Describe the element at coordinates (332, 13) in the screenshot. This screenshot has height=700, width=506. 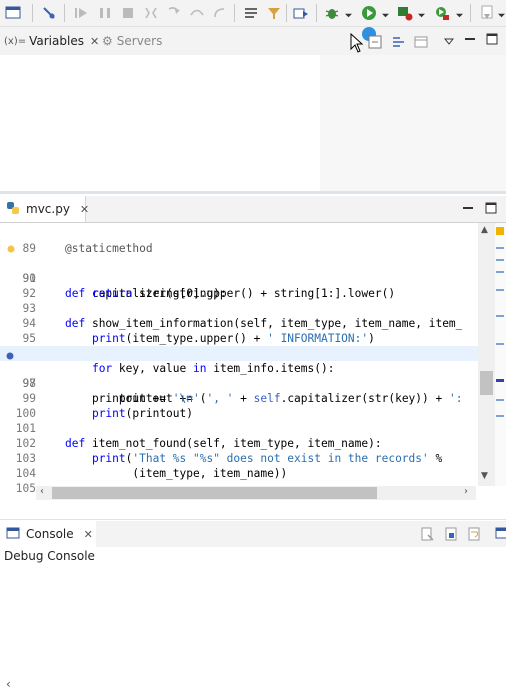
I see `debug-icon` at that location.